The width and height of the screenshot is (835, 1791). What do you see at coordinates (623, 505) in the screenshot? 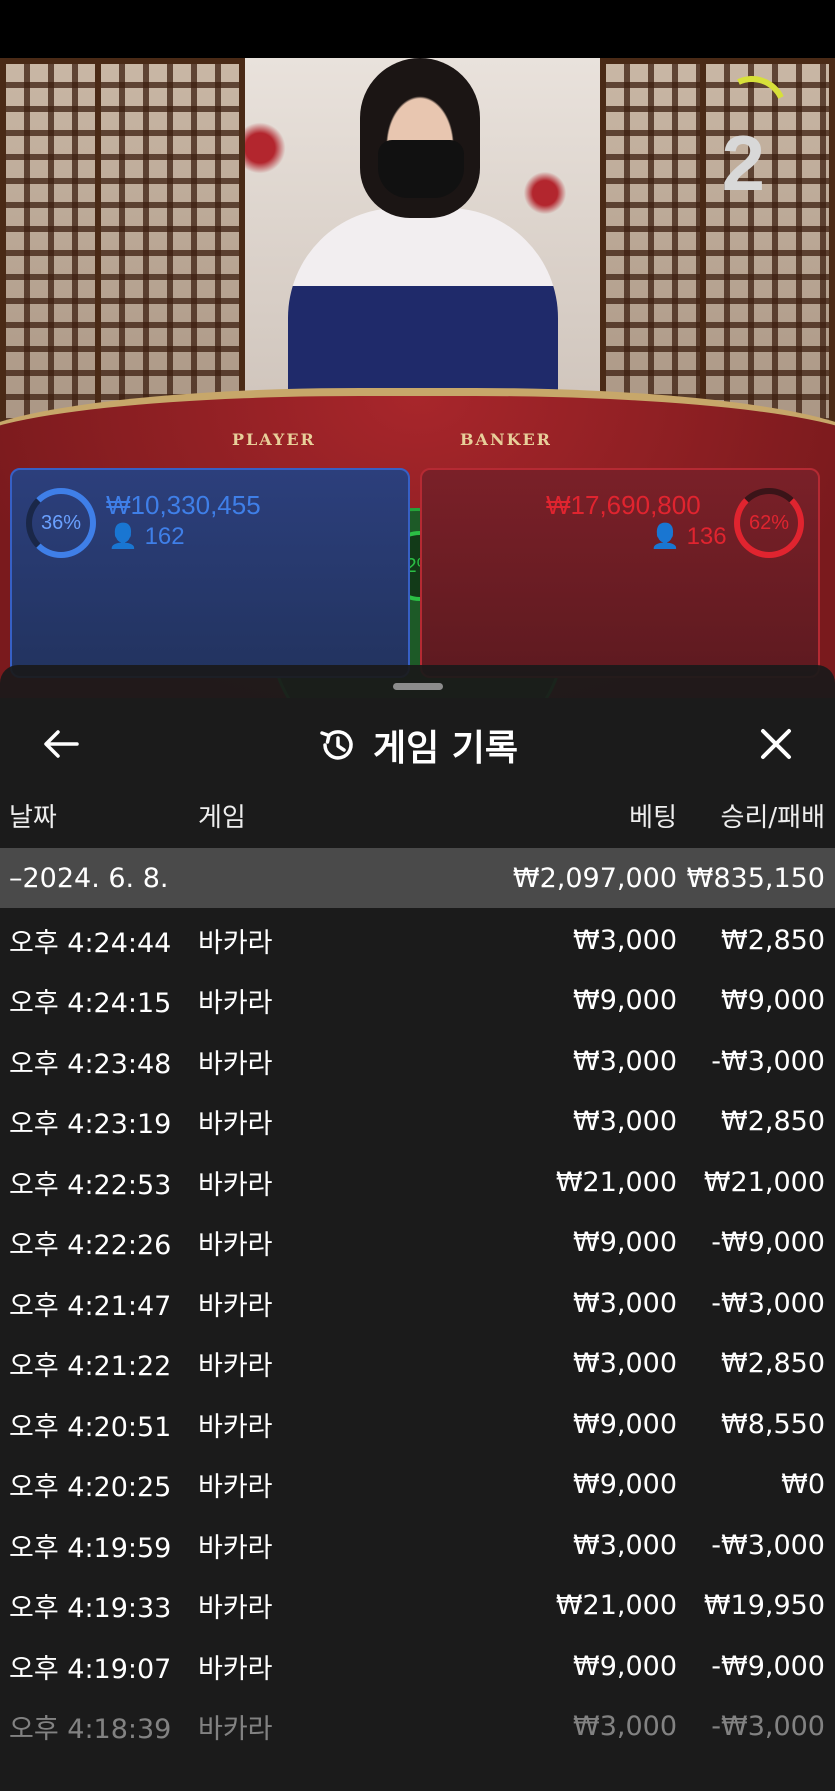
I see `banker-bet-amount: ₩17,690,800` at bounding box center [623, 505].